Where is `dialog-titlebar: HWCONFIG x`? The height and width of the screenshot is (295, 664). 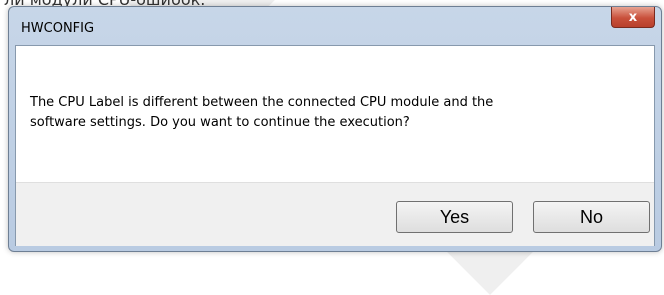 dialog-titlebar: HWCONFIG x is located at coordinates (335, 27).